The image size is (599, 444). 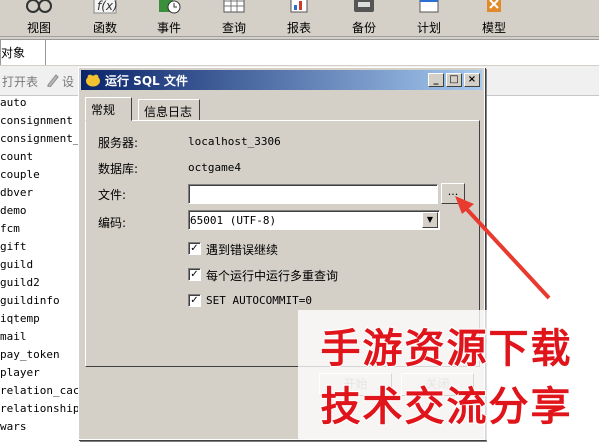 What do you see at coordinates (436, 80) in the screenshot?
I see `minimize-button: _` at bounding box center [436, 80].